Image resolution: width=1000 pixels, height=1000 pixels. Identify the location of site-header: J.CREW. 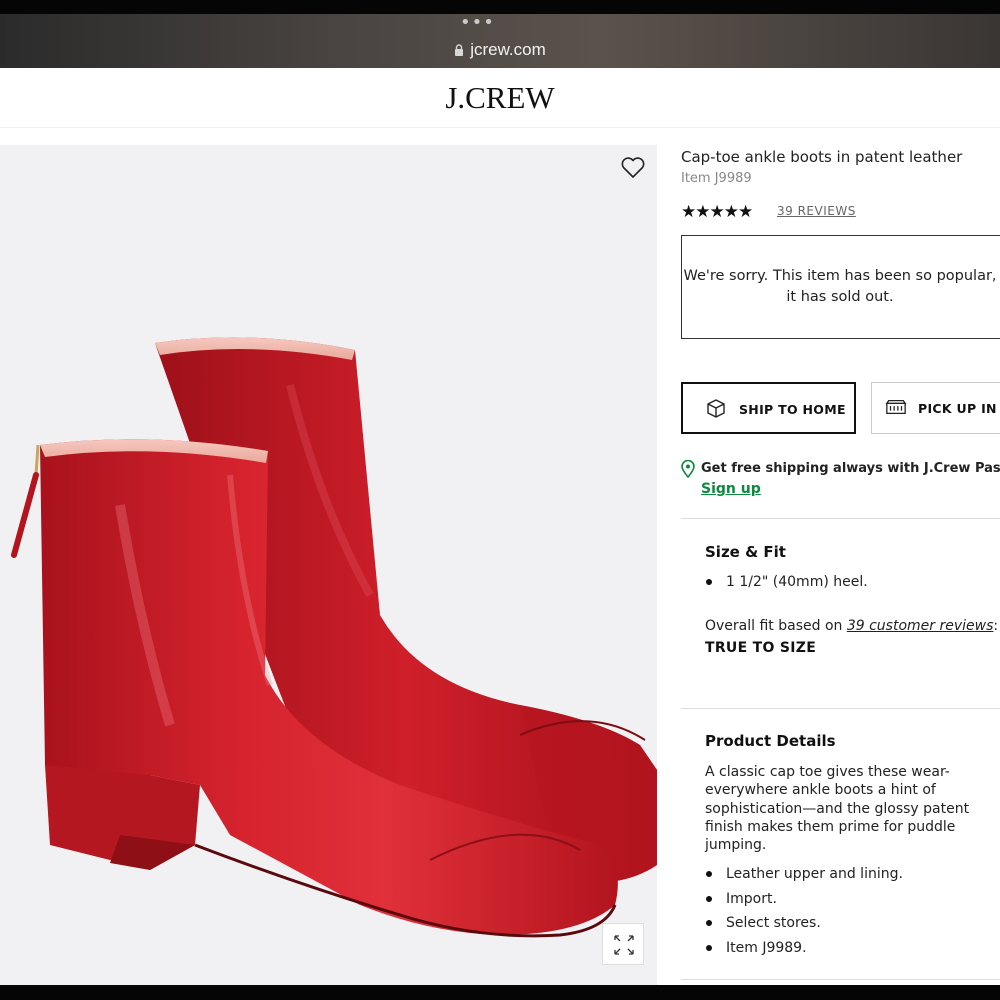
(500, 98).